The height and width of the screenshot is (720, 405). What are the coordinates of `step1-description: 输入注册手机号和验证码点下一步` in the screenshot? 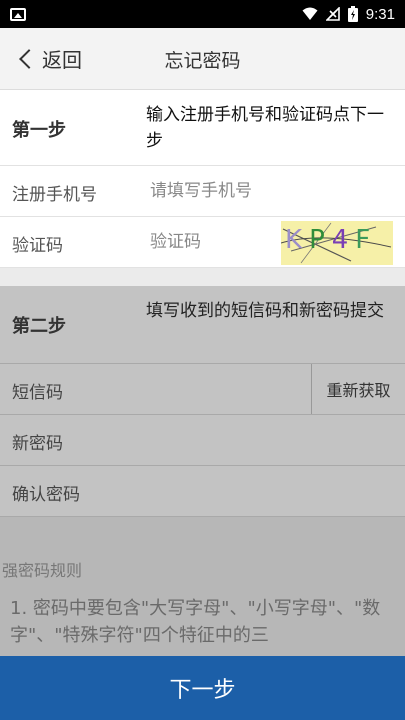 It's located at (265, 128).